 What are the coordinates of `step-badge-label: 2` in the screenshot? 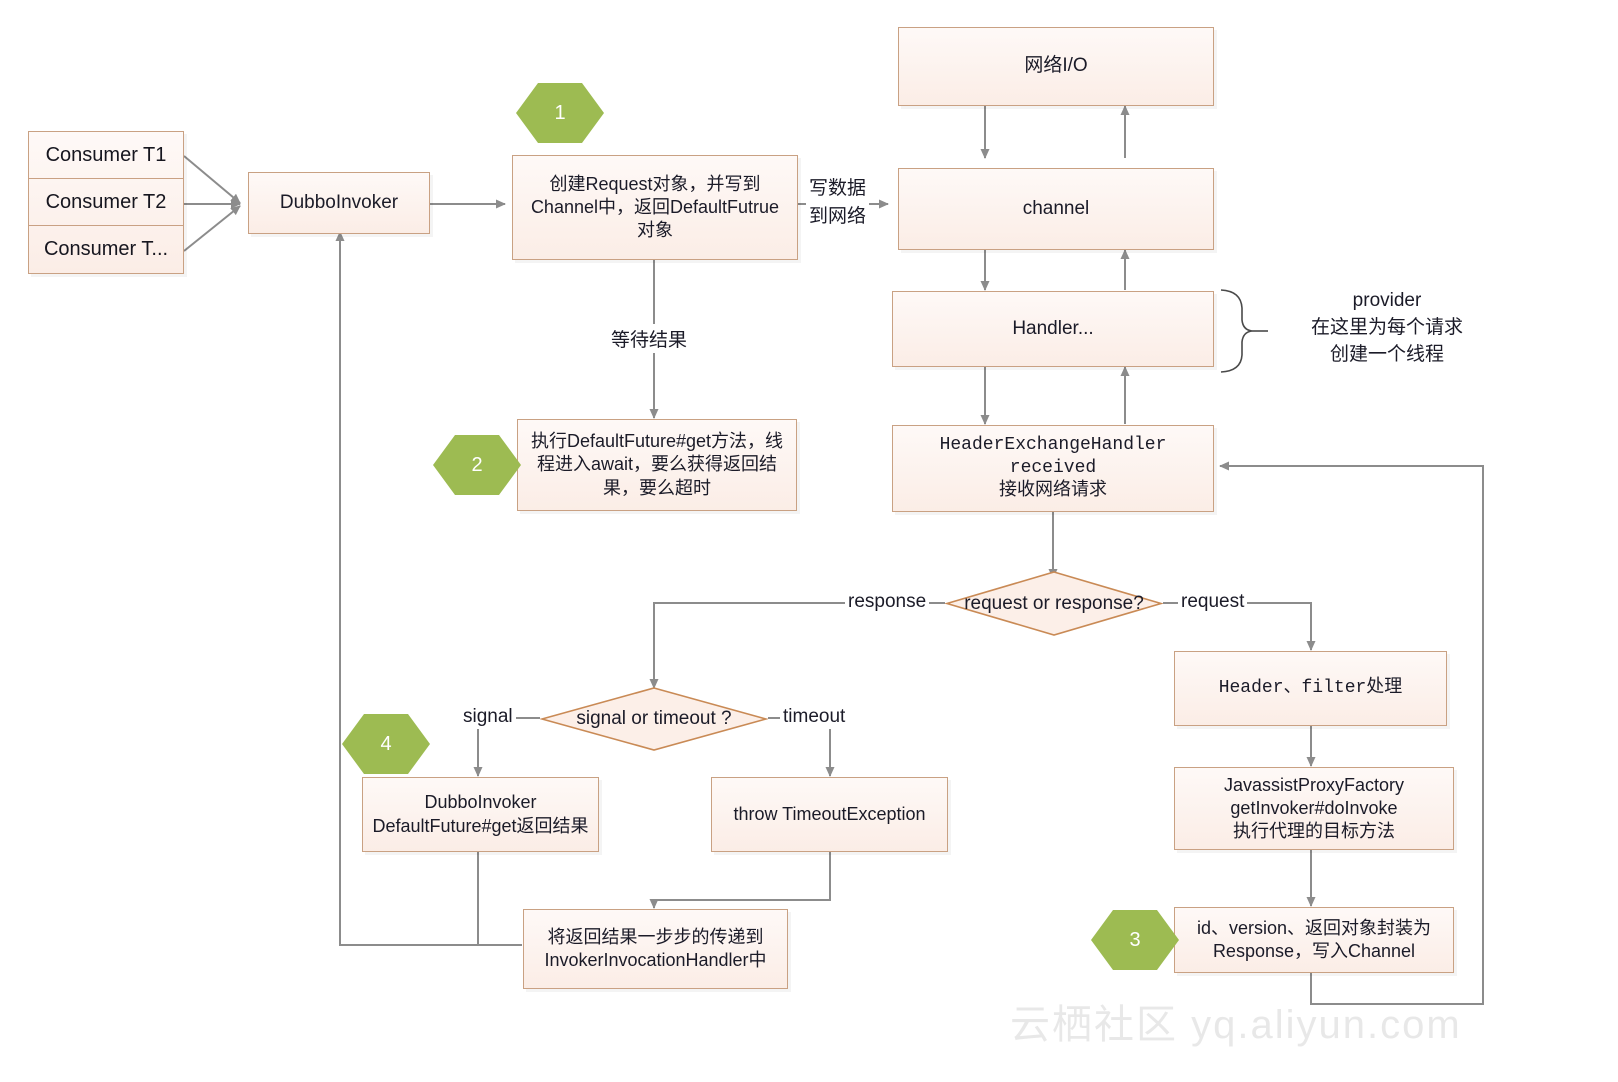 It's located at (477, 464).